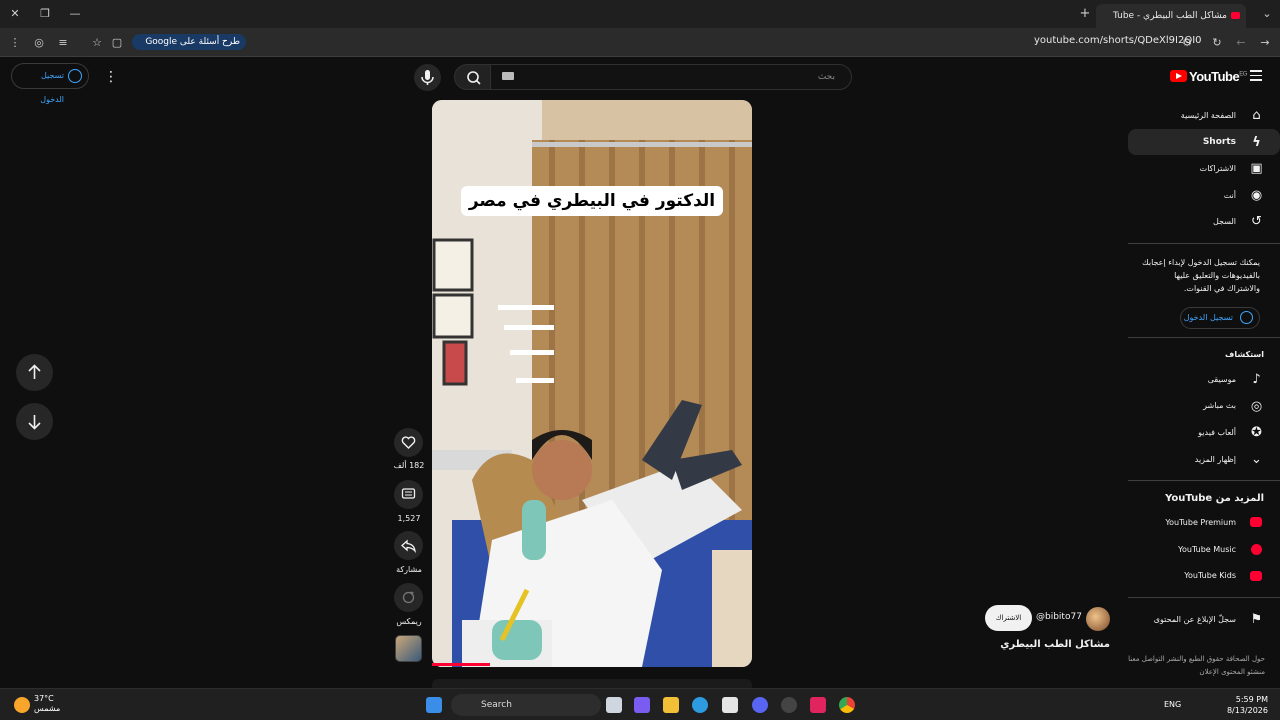 The height and width of the screenshot is (720, 1280). Describe the element at coordinates (1265, 42) in the screenshot. I see `forward-icon: →` at that location.